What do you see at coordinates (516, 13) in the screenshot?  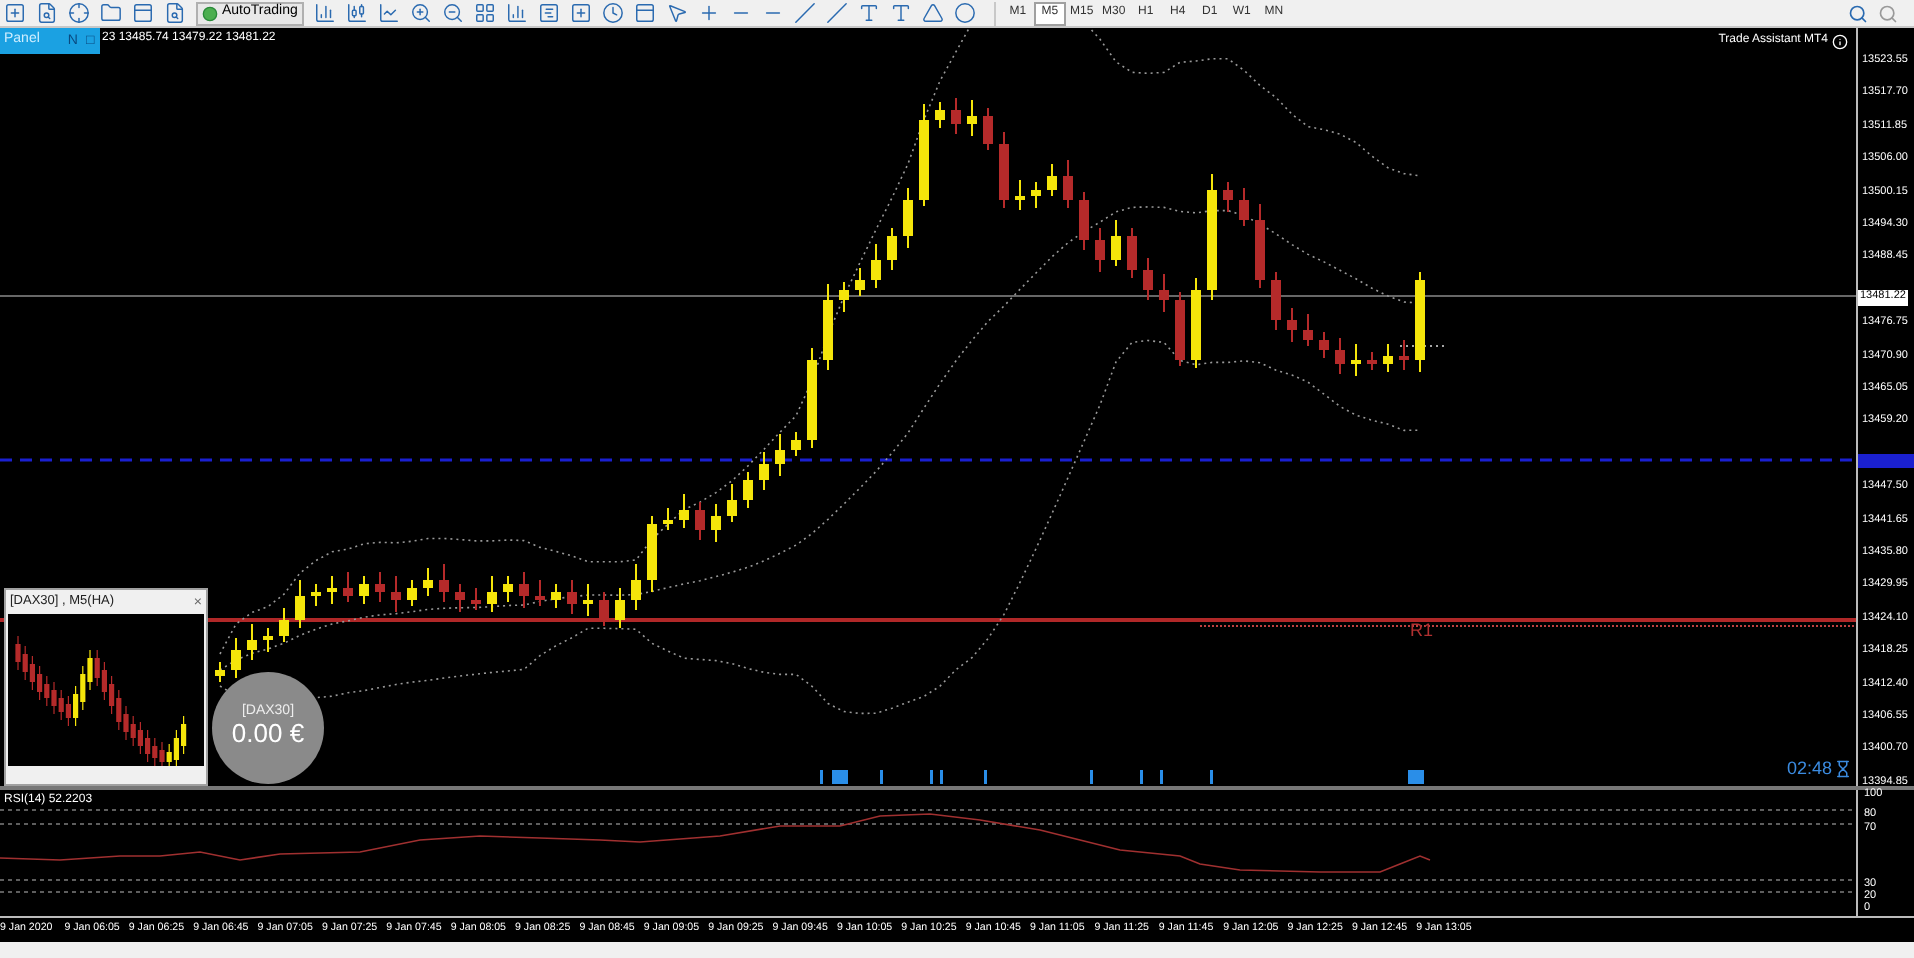 I see `scroll-chart-icon` at bounding box center [516, 13].